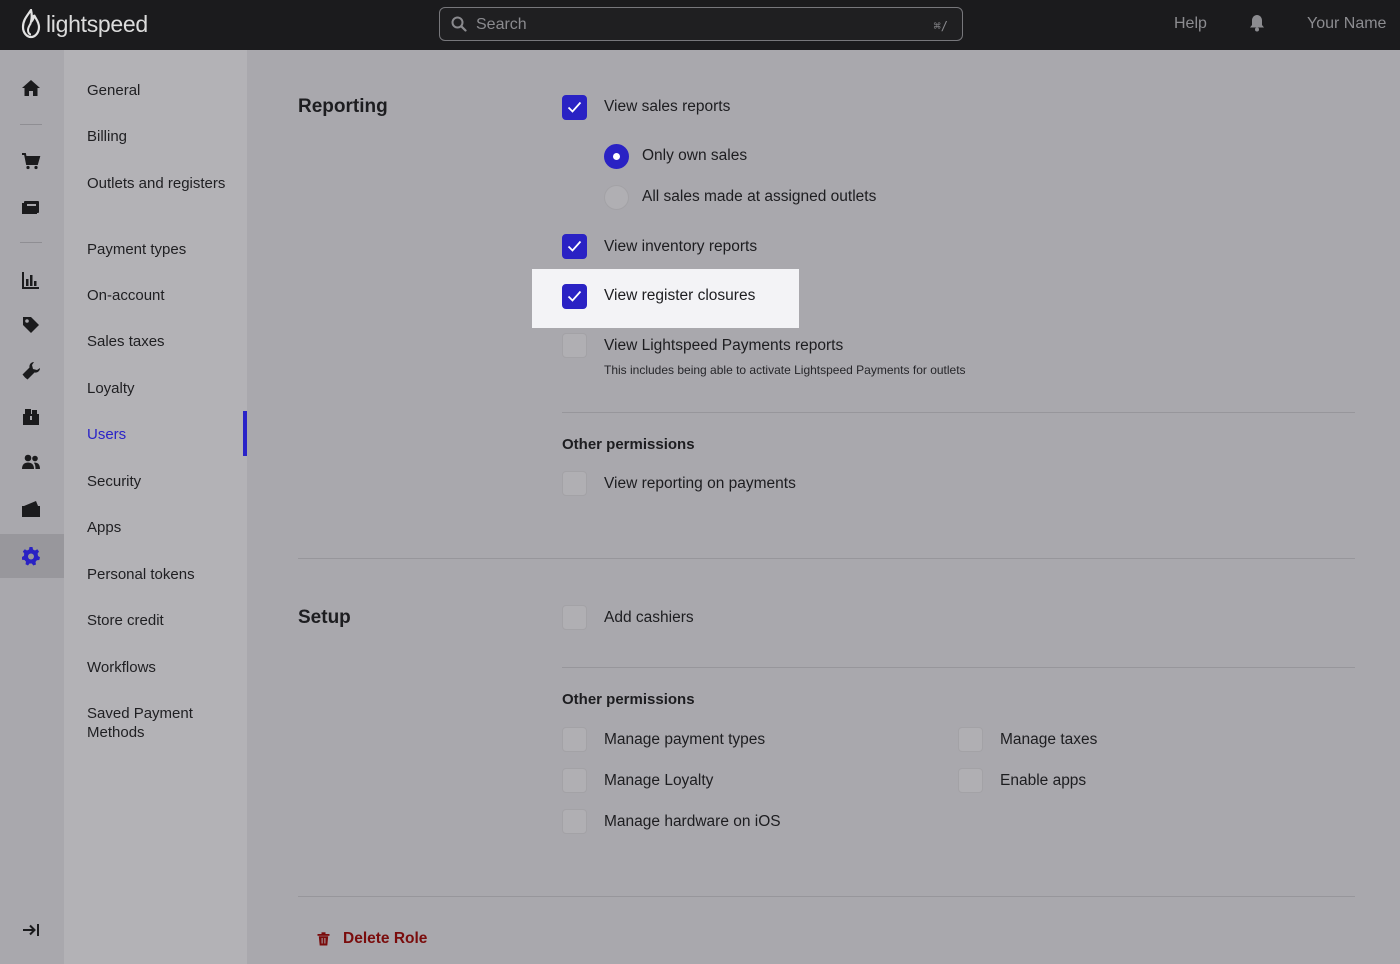 This screenshot has width=1400, height=964. I want to click on manage-hardware-ios-label: Manage hardware on iOS, so click(692, 821).